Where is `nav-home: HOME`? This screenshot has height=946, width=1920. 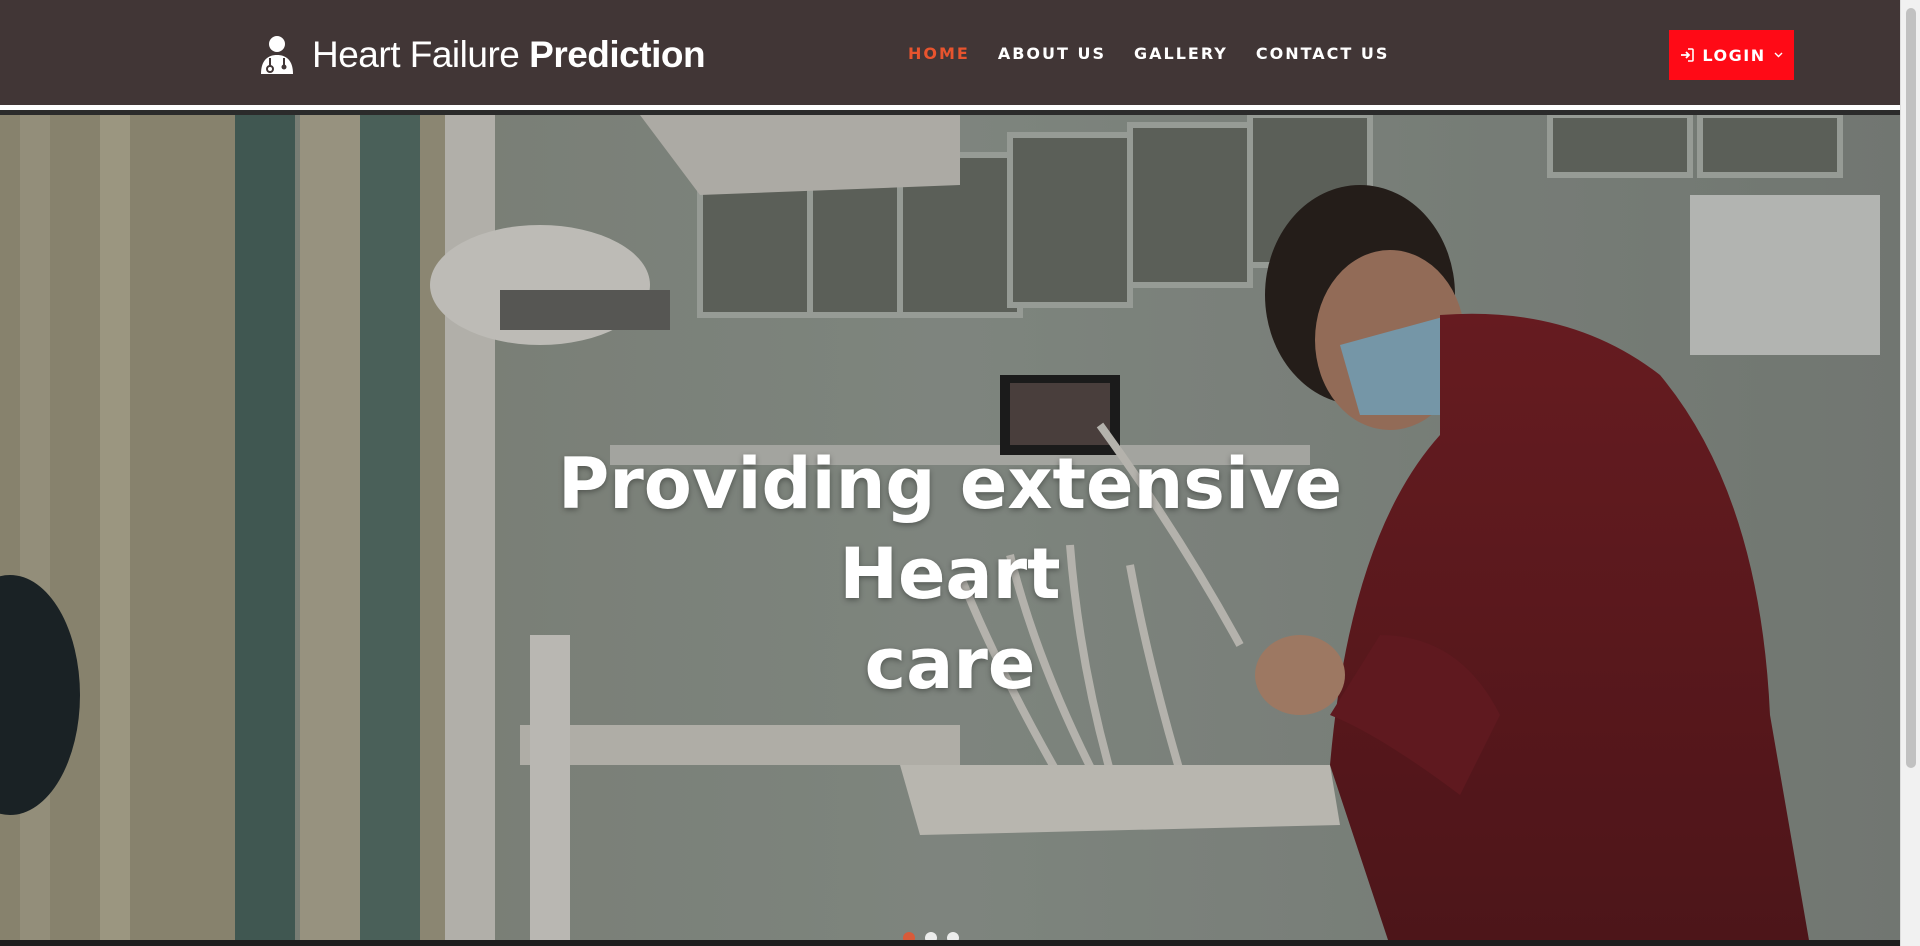 nav-home: HOME is located at coordinates (939, 53).